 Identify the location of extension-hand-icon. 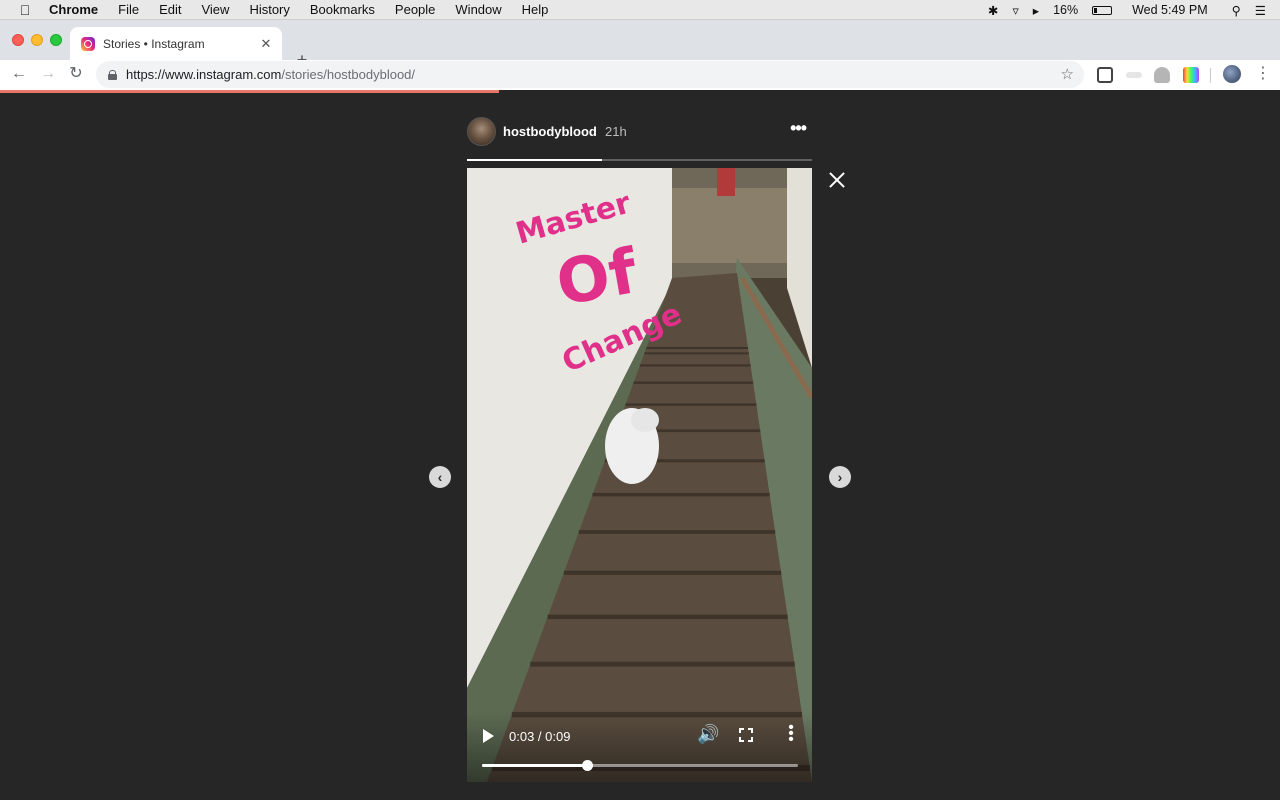
(1162, 75).